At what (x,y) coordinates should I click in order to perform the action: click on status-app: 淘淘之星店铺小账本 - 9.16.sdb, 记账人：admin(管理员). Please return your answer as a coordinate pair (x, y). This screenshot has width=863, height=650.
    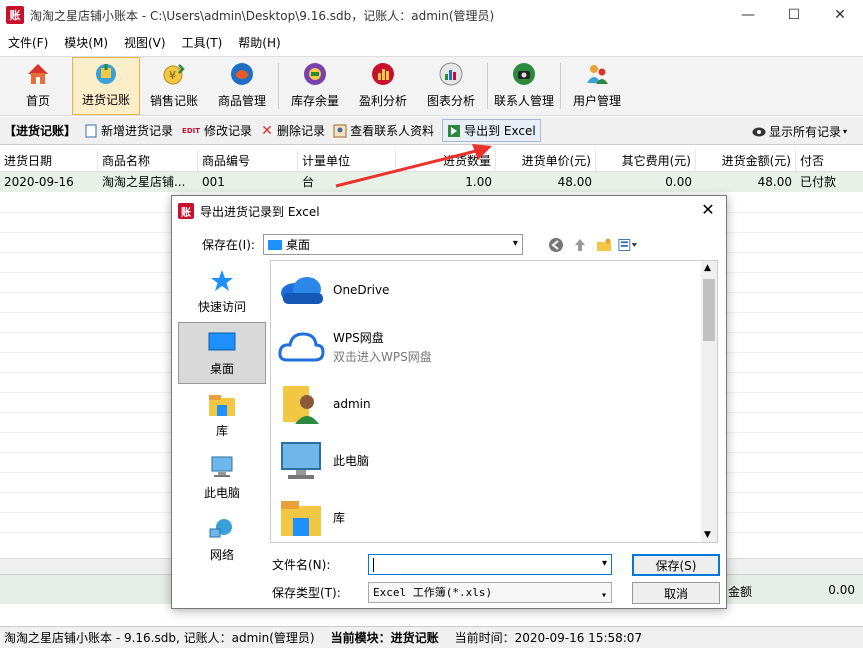
    Looking at the image, I should click on (159, 638).